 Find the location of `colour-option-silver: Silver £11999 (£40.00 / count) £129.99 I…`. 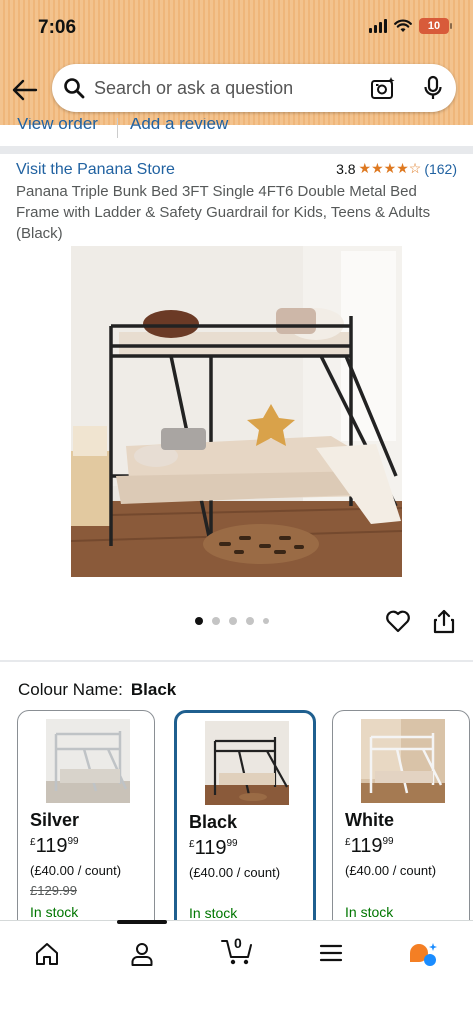

colour-option-silver: Silver £11999 (£40.00 / count) £129.99 I… is located at coordinates (86, 831).